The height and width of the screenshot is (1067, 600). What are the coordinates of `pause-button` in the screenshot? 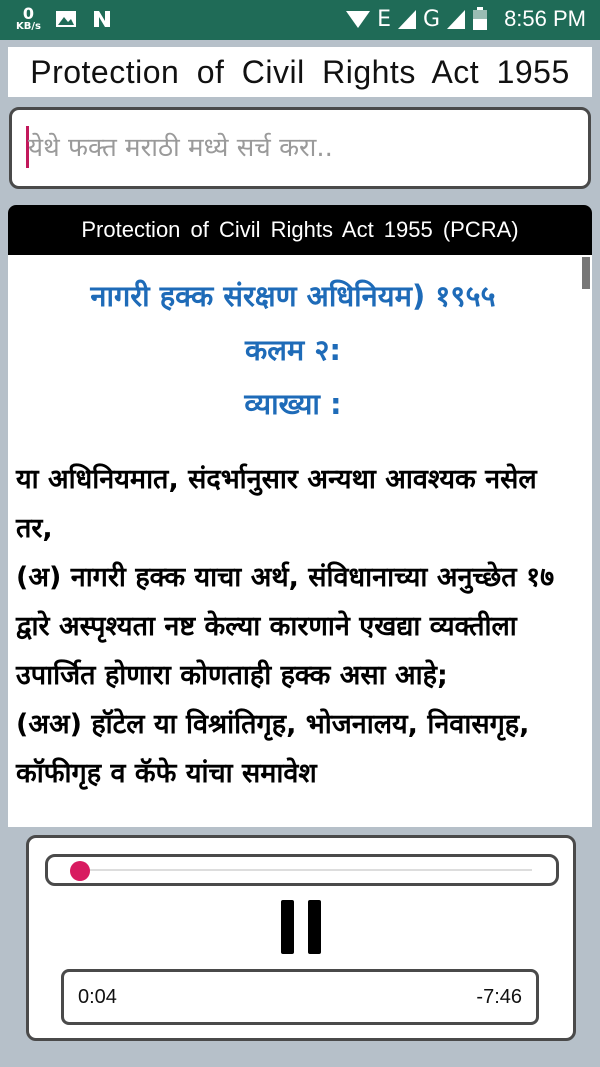 It's located at (301, 927).